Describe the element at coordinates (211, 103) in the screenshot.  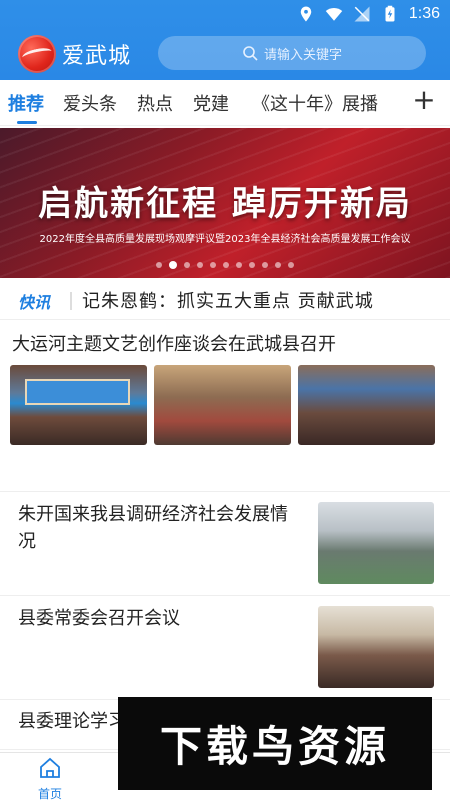
I see `tab-party: 党建` at that location.